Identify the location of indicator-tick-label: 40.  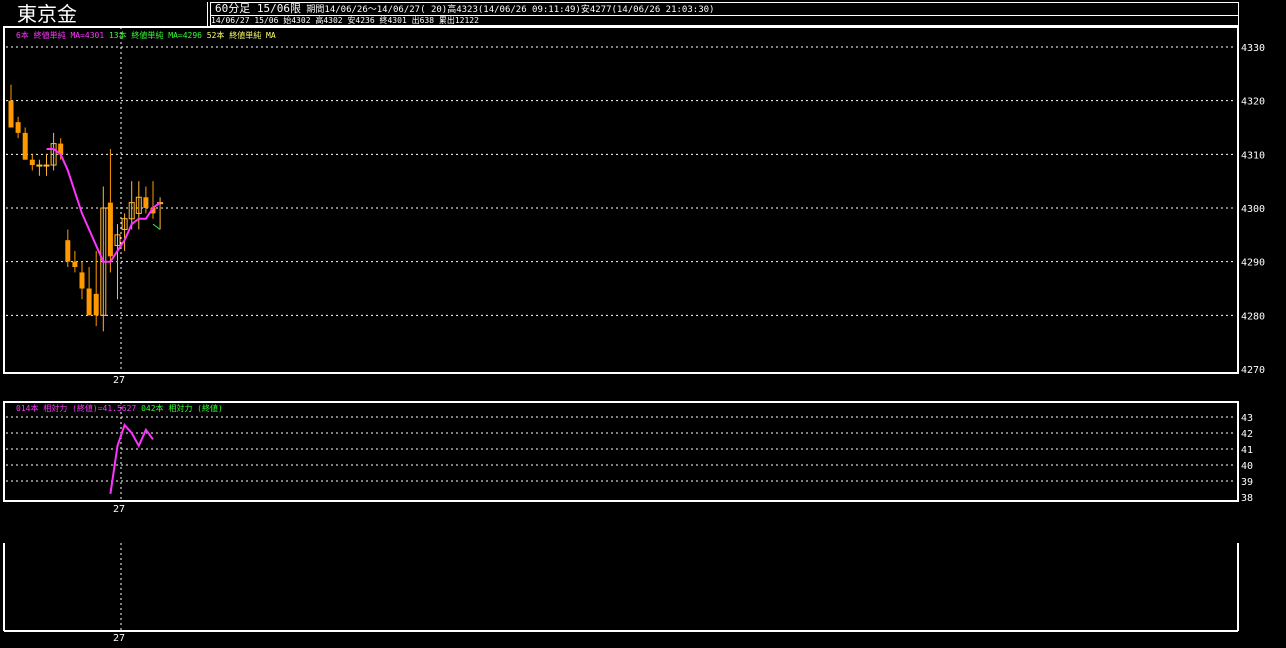
(1247, 466).